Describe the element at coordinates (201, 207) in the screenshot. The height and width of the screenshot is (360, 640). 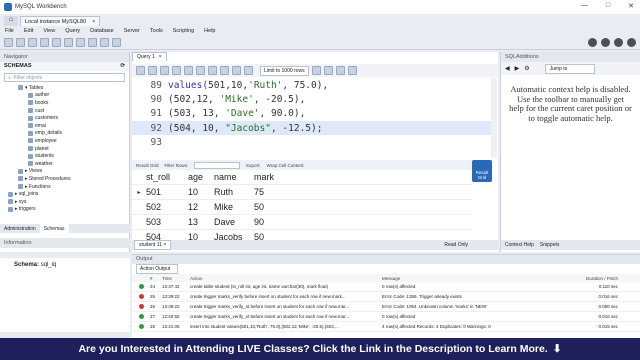
I see `table-cell: 12` at that location.